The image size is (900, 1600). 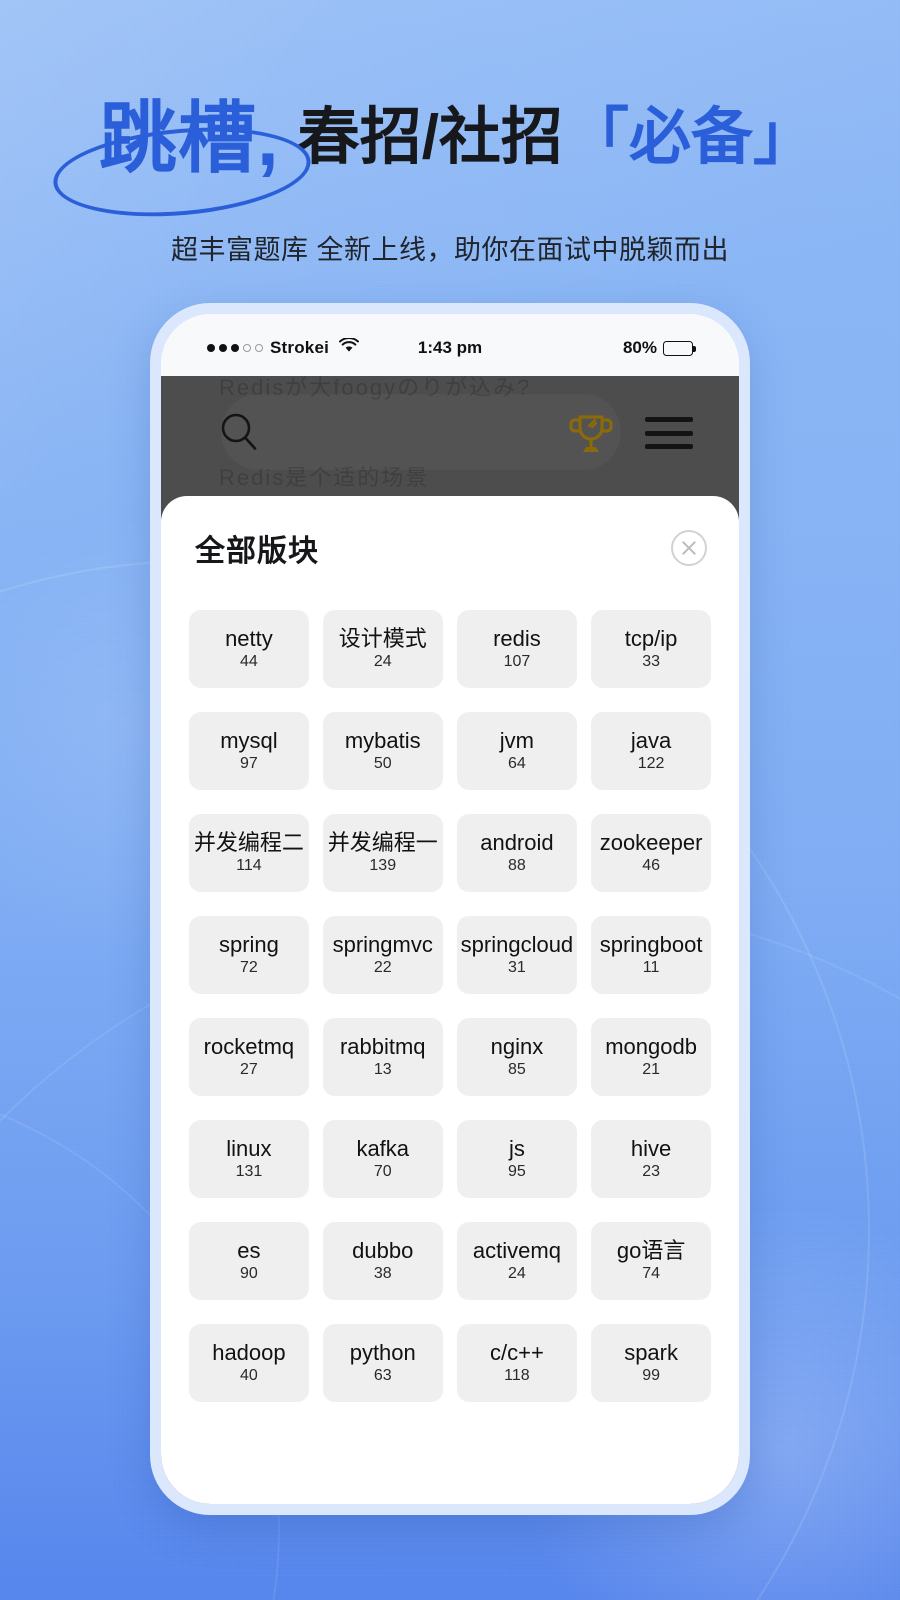 I want to click on section-tag-label: 并发编程一, so click(x=382, y=843).